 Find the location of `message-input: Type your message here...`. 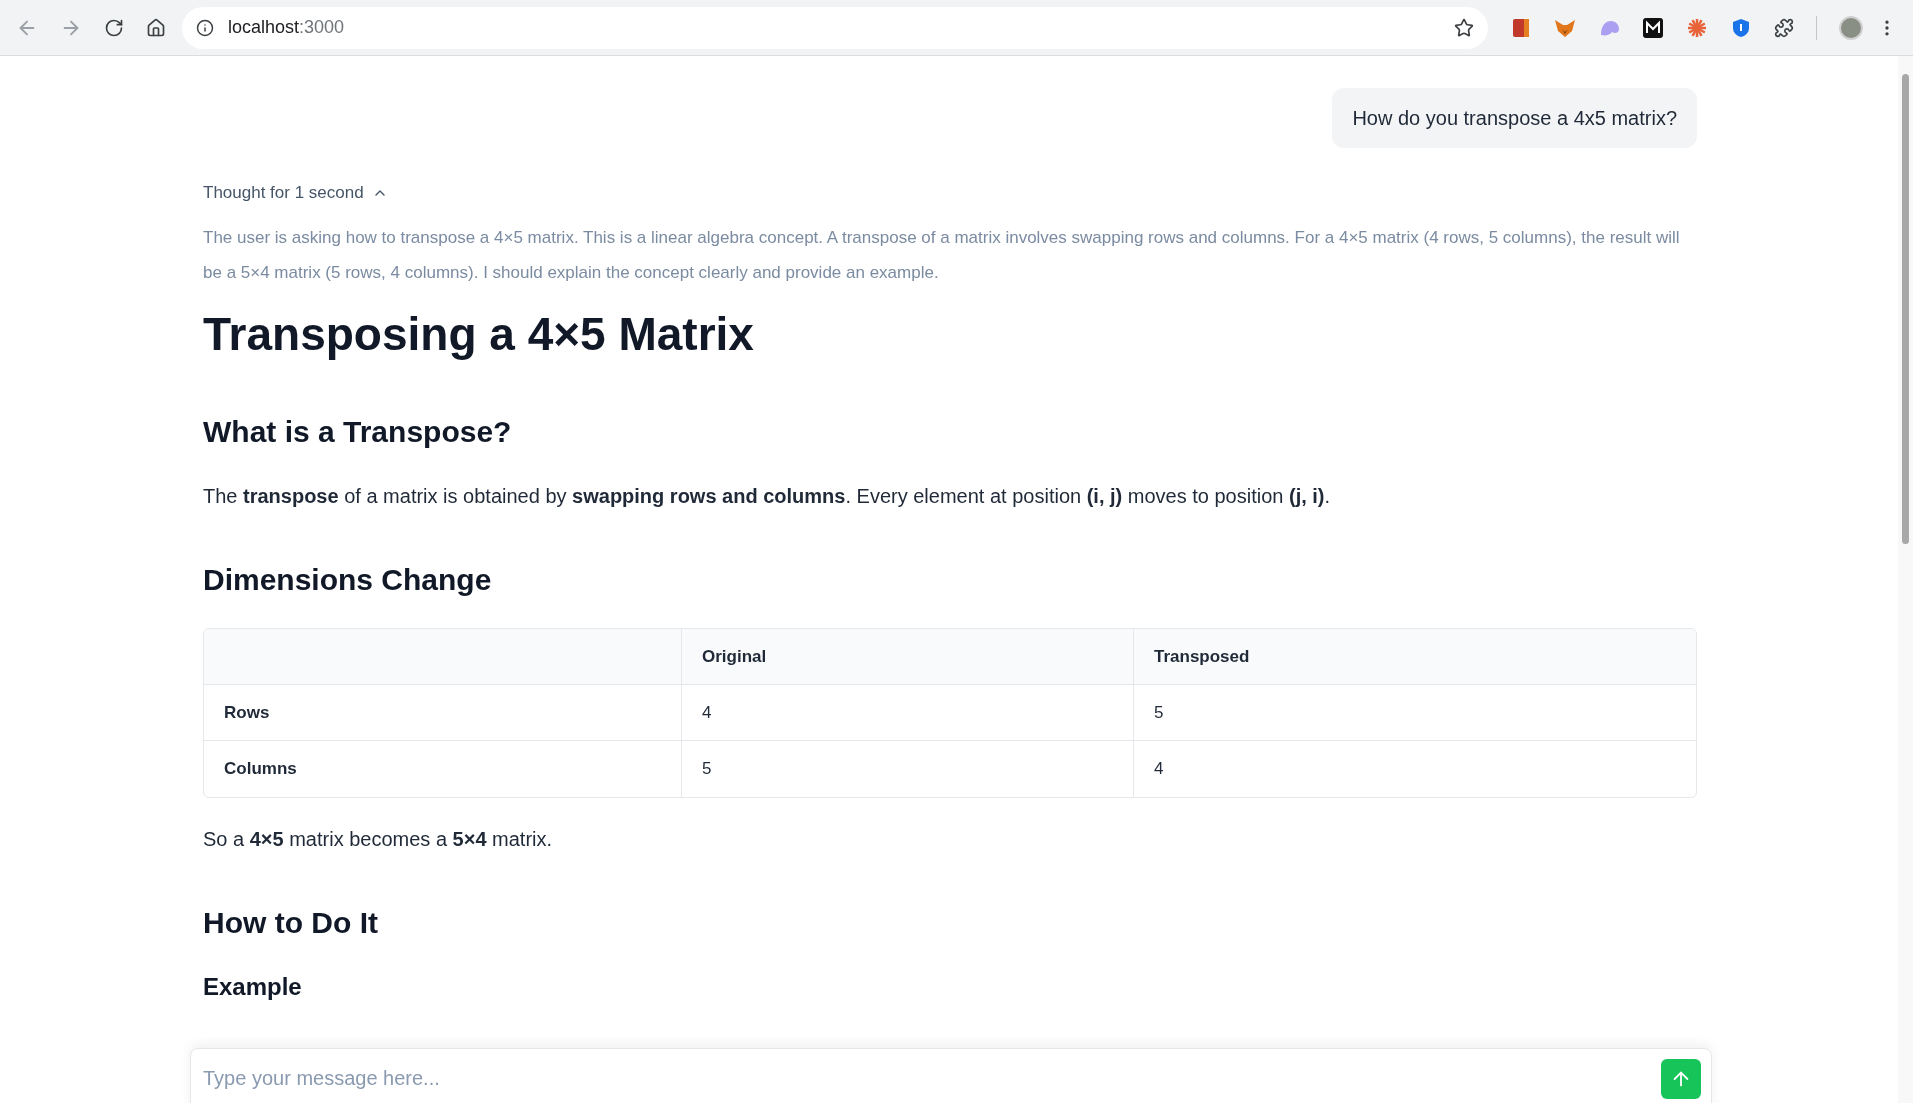

message-input: Type your message here... is located at coordinates (932, 1078).